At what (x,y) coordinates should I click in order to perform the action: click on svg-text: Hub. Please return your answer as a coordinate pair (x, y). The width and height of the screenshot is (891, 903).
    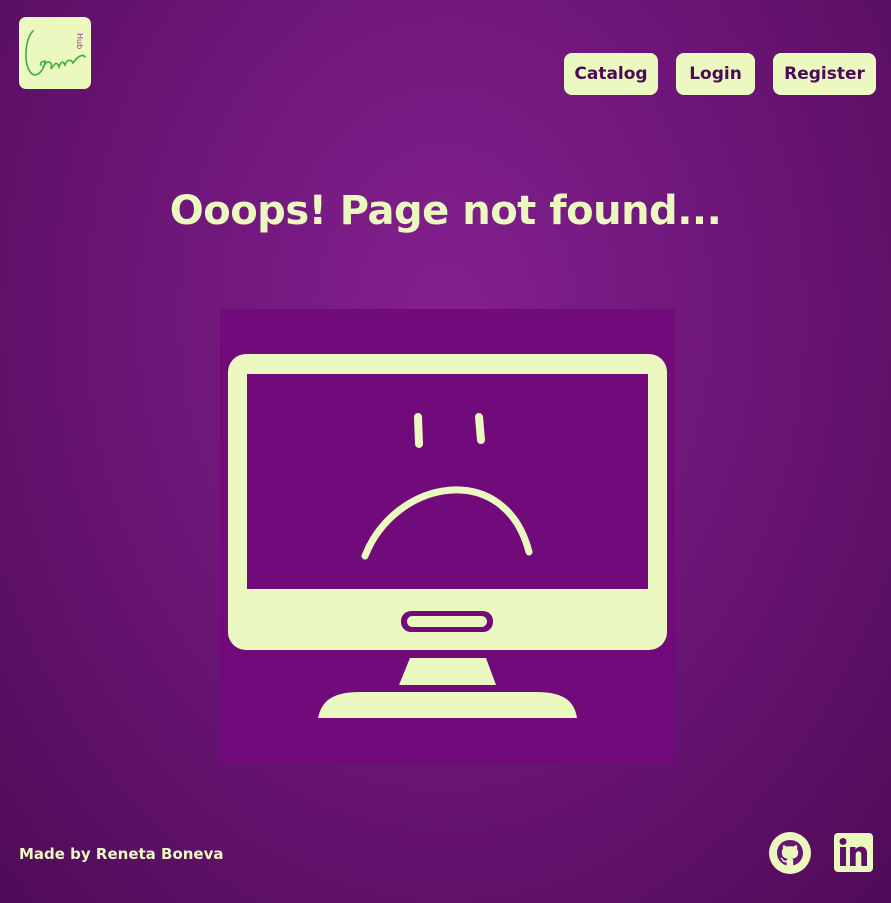
    Looking at the image, I should click on (79, 41).